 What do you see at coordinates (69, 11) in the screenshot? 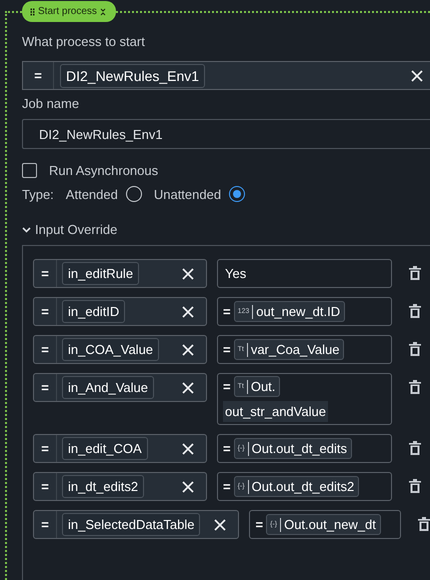
I see `activity-title-tab: Start process` at bounding box center [69, 11].